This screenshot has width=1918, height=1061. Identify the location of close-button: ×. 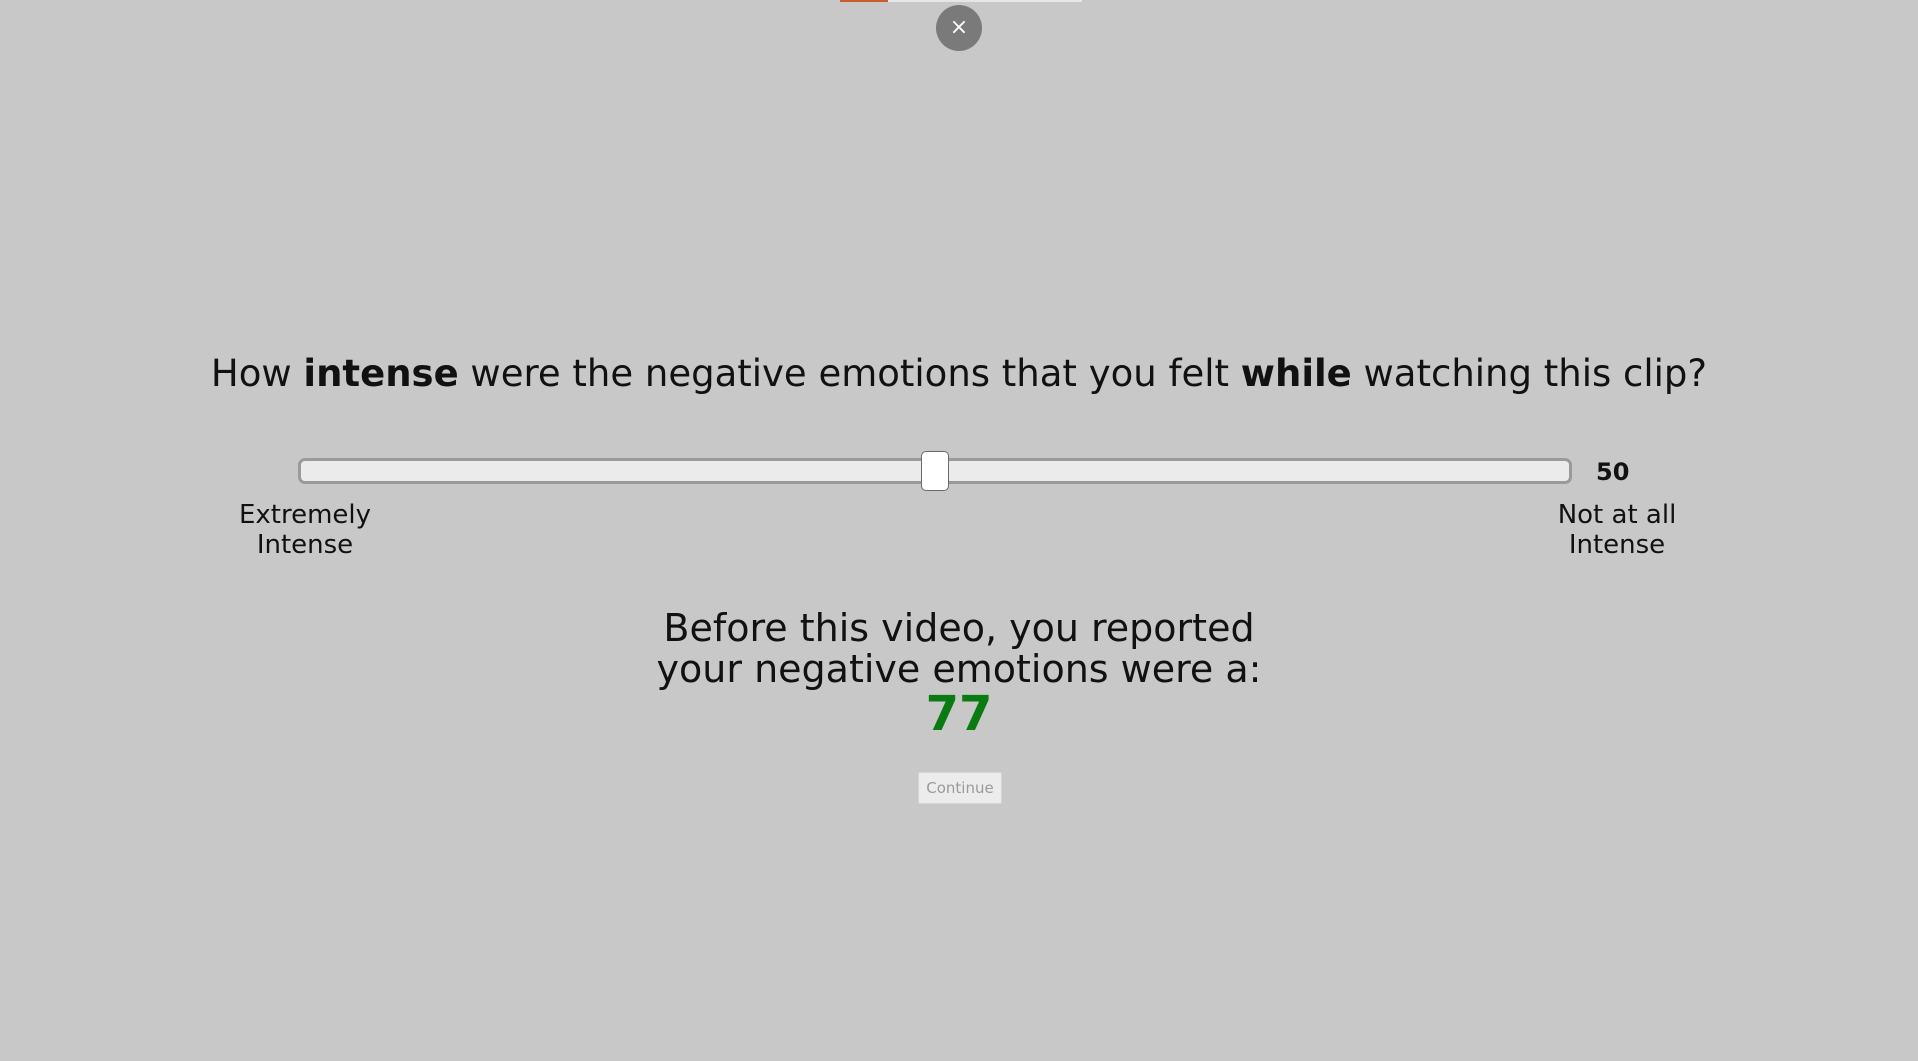
(959, 28).